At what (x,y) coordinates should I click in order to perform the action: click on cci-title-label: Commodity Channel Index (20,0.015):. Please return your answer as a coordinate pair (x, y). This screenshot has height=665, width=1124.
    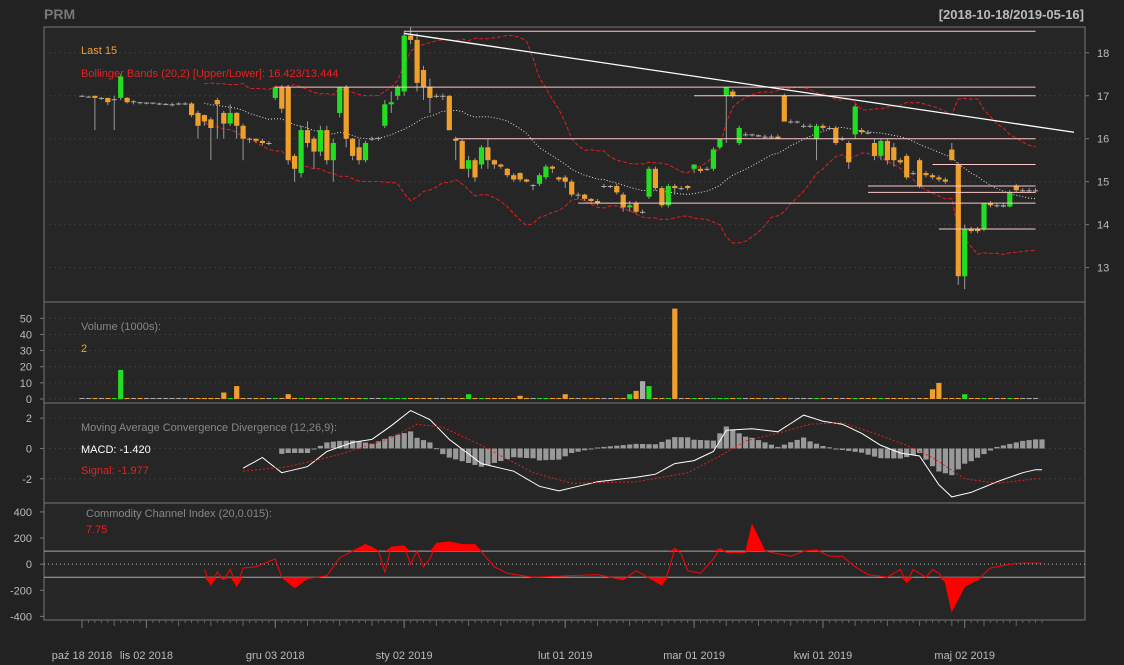
    Looking at the image, I should click on (179, 514).